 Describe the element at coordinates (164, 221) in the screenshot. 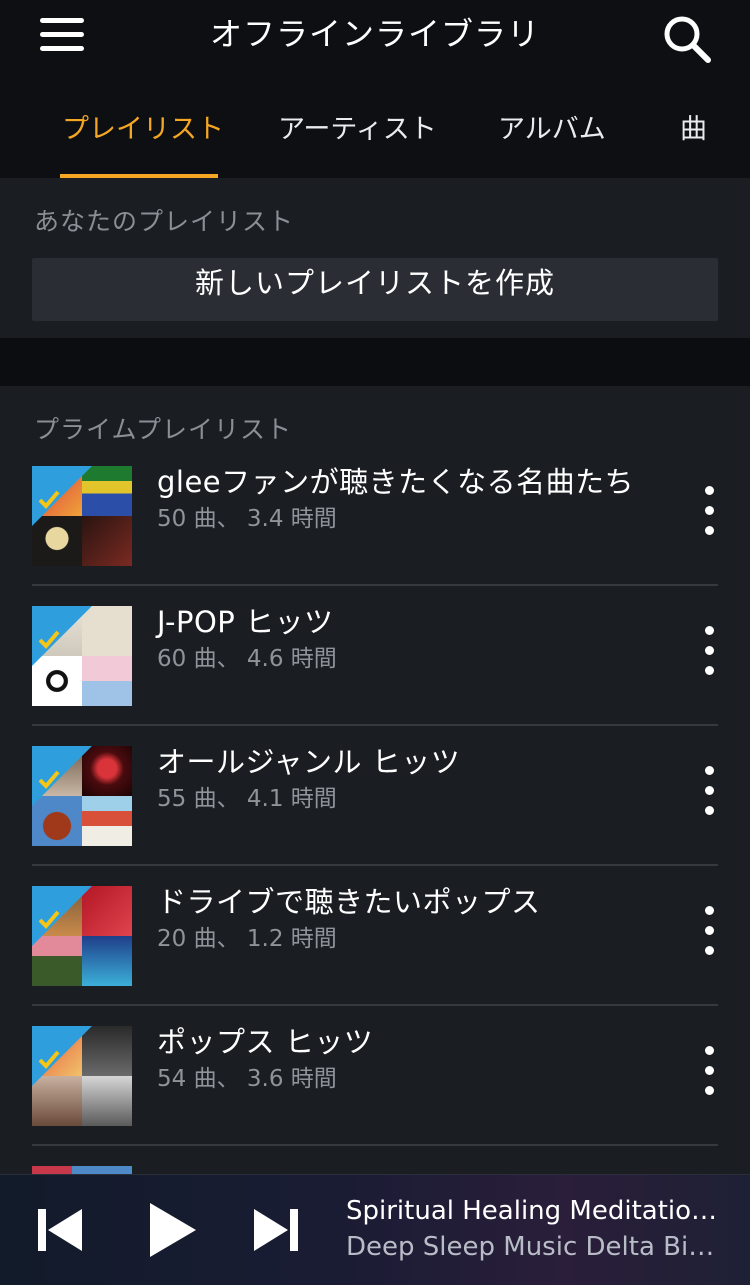

I see `your-playlists-label: あなたのプレイリスト` at that location.